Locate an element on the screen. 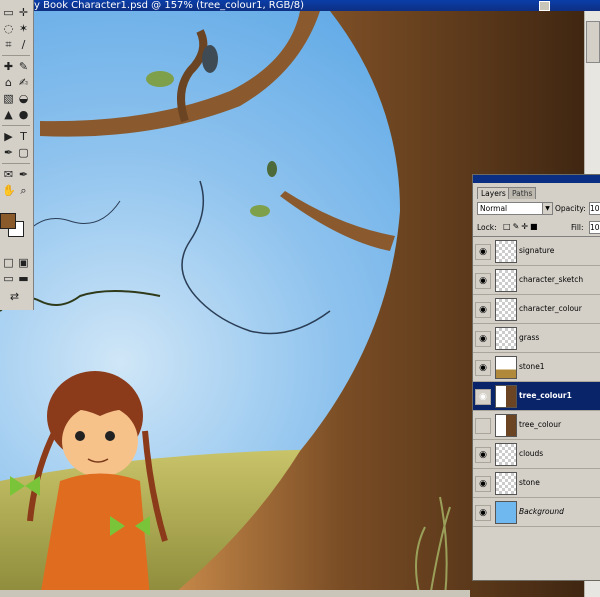 Image resolution: width=600 pixels, height=597 pixels. layer-name: Background is located at coordinates (541, 511).